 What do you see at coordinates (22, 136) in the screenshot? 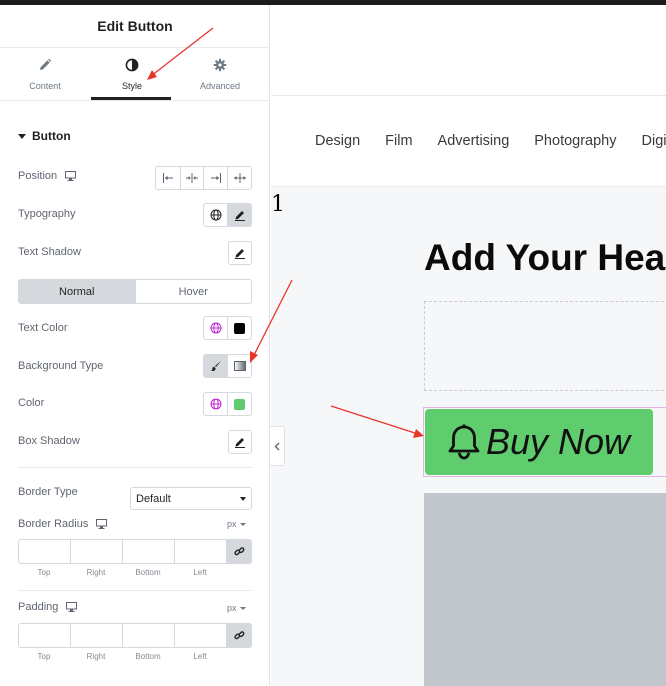
I see `caret-down-icon` at bounding box center [22, 136].